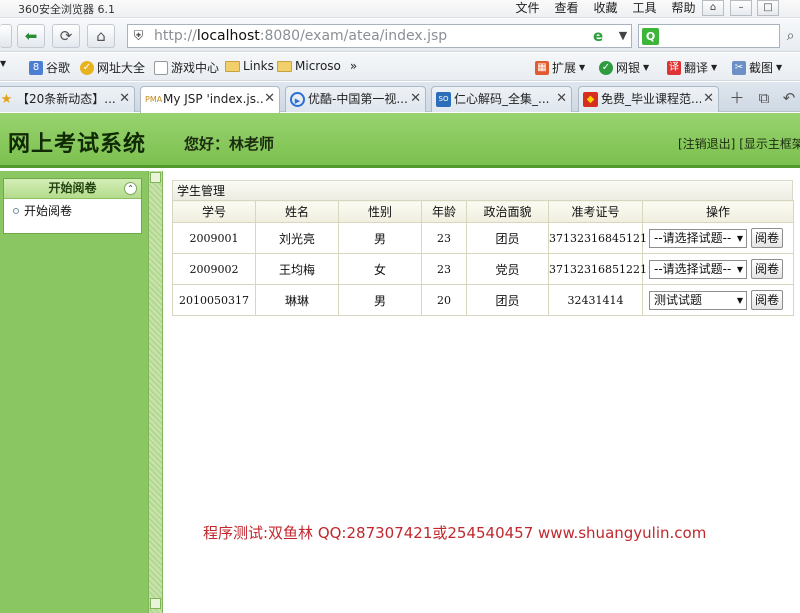 This screenshot has height=613, width=800. What do you see at coordinates (542, 67) in the screenshot?
I see `extensions-icon: ▦` at bounding box center [542, 67].